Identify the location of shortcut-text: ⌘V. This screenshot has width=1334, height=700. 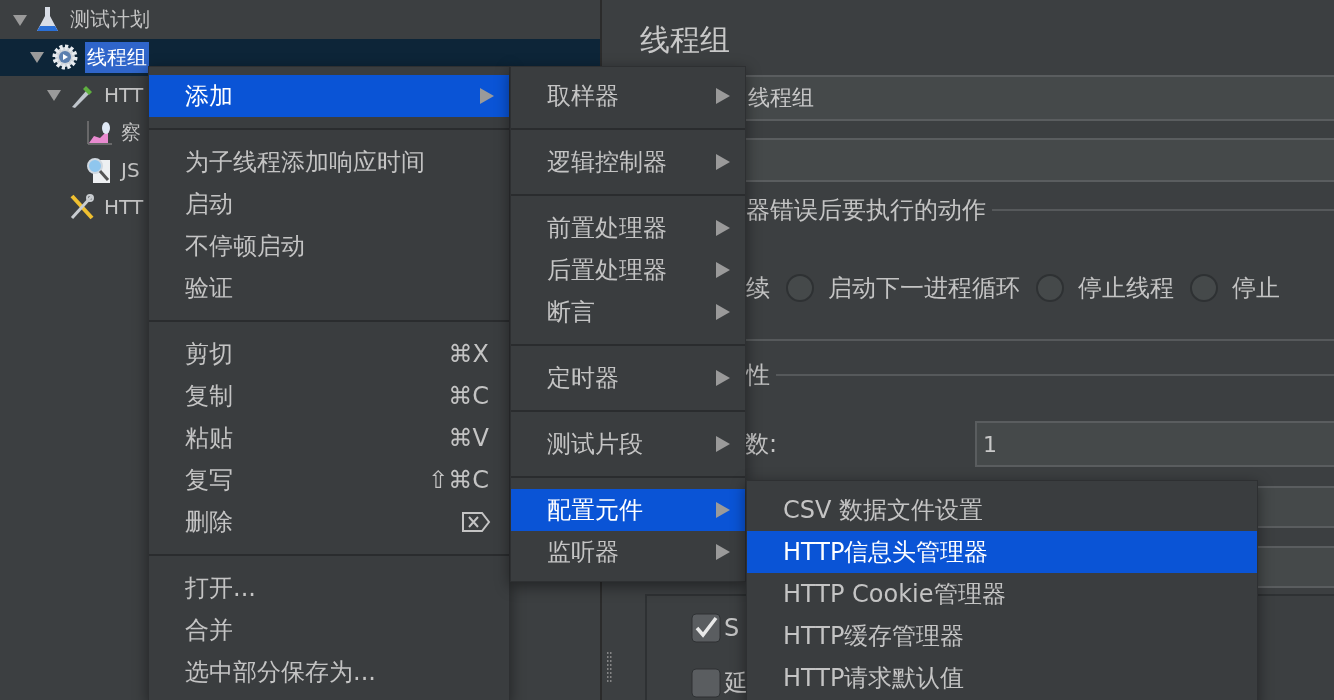
(468, 438).